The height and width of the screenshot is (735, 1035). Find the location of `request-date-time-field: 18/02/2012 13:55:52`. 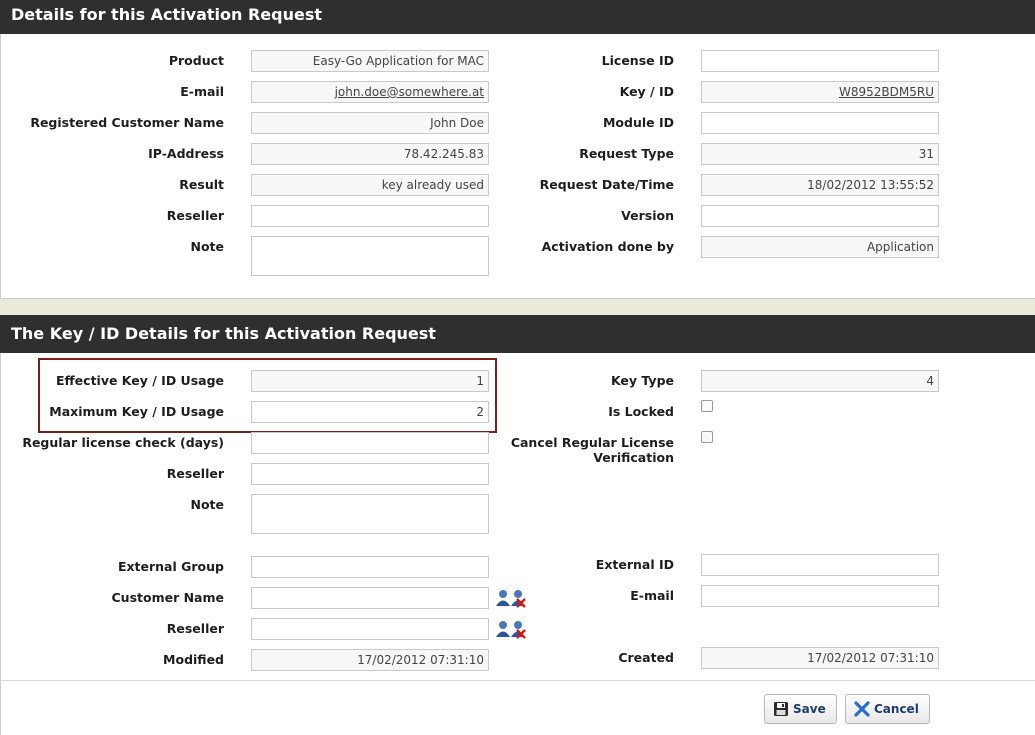

request-date-time-field: 18/02/2012 13:55:52 is located at coordinates (820, 185).